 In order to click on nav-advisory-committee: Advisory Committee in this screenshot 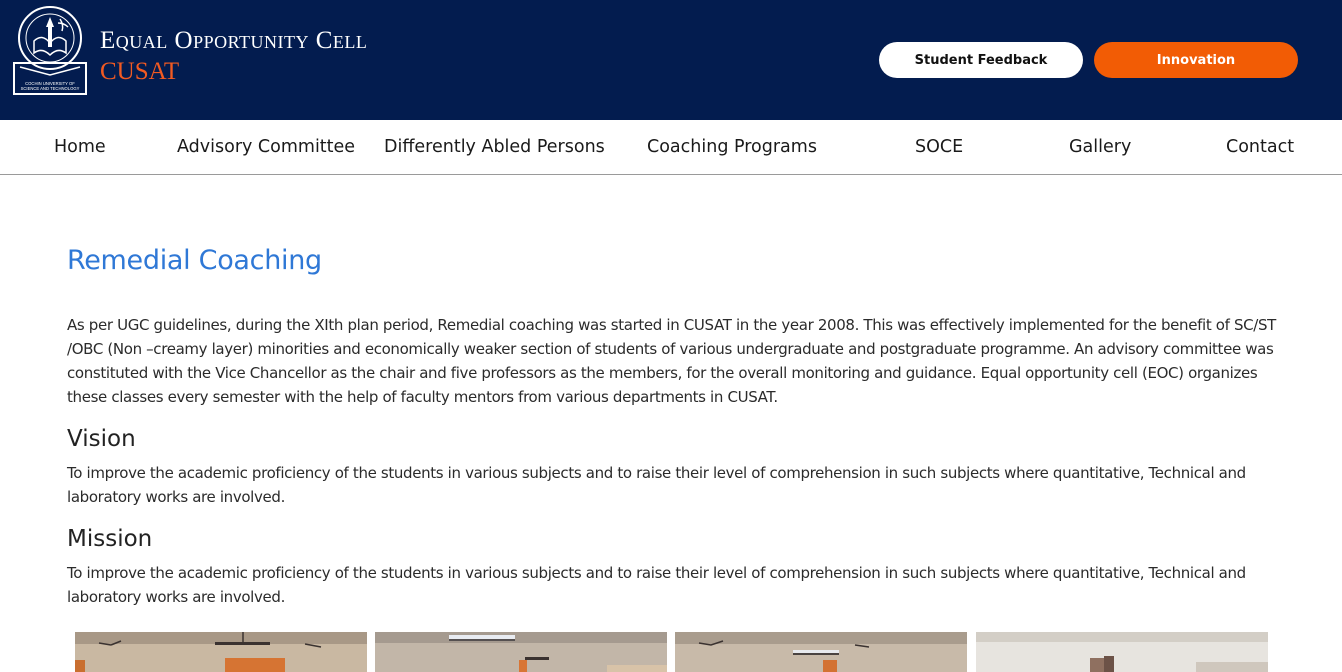, I will do `click(266, 147)`.